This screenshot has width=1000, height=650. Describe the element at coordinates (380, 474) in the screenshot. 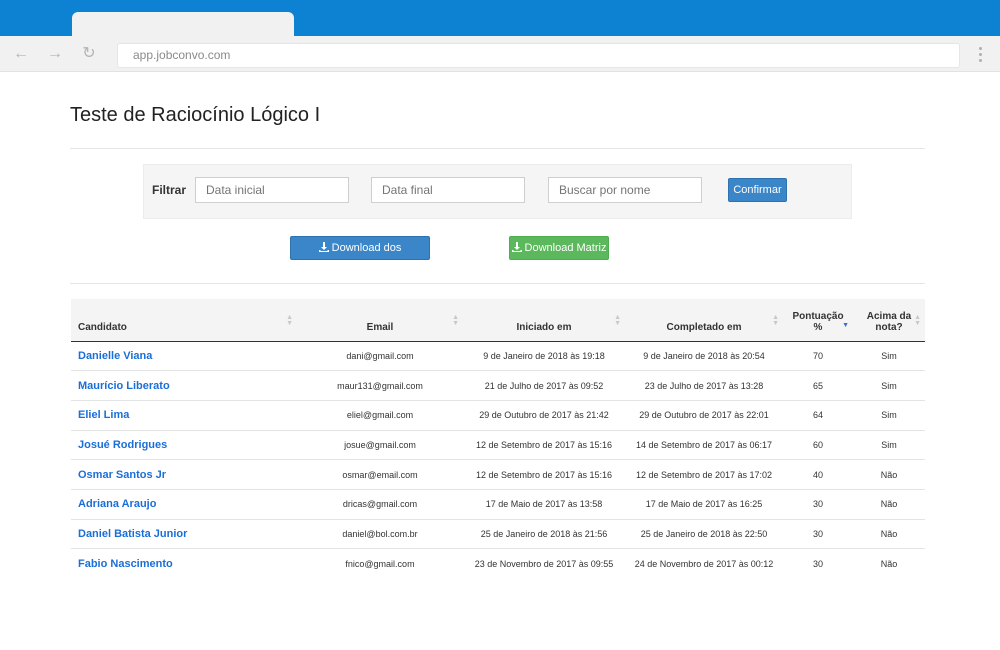

I see `email-cell: osmar@email.com` at that location.